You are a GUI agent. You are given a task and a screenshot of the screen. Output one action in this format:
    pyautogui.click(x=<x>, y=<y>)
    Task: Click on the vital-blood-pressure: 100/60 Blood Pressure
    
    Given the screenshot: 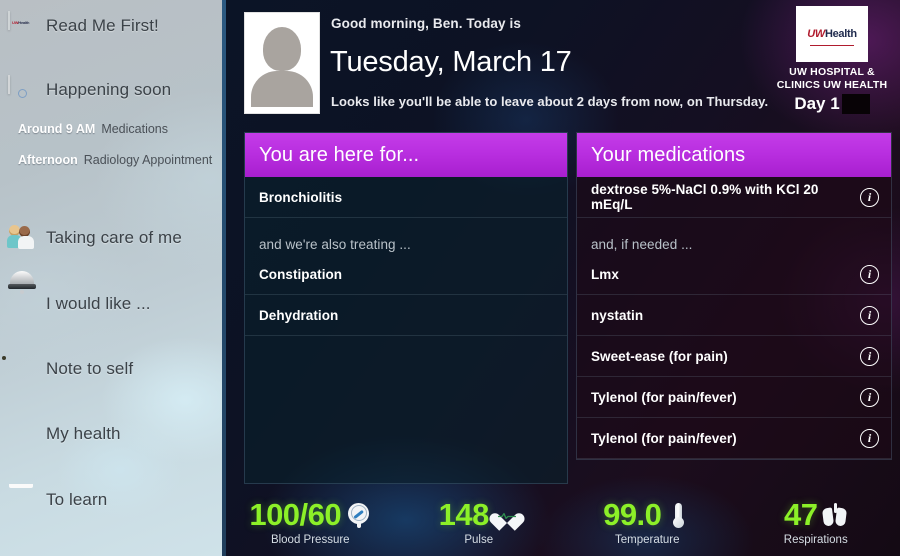 What is the action you would take?
    pyautogui.click(x=310, y=521)
    